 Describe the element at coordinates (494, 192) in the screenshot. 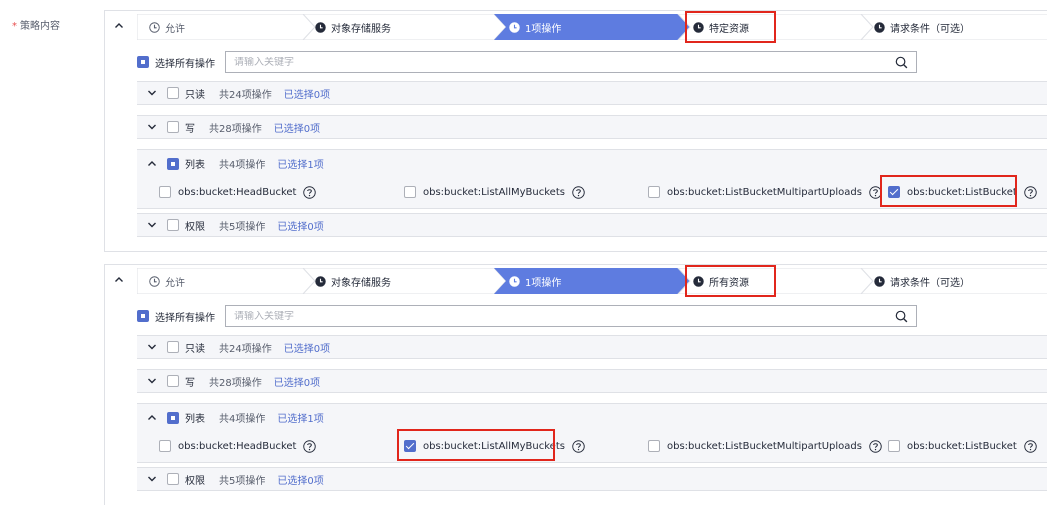

I see `action-item: obs:bucket:ListAllMyBuckets` at that location.